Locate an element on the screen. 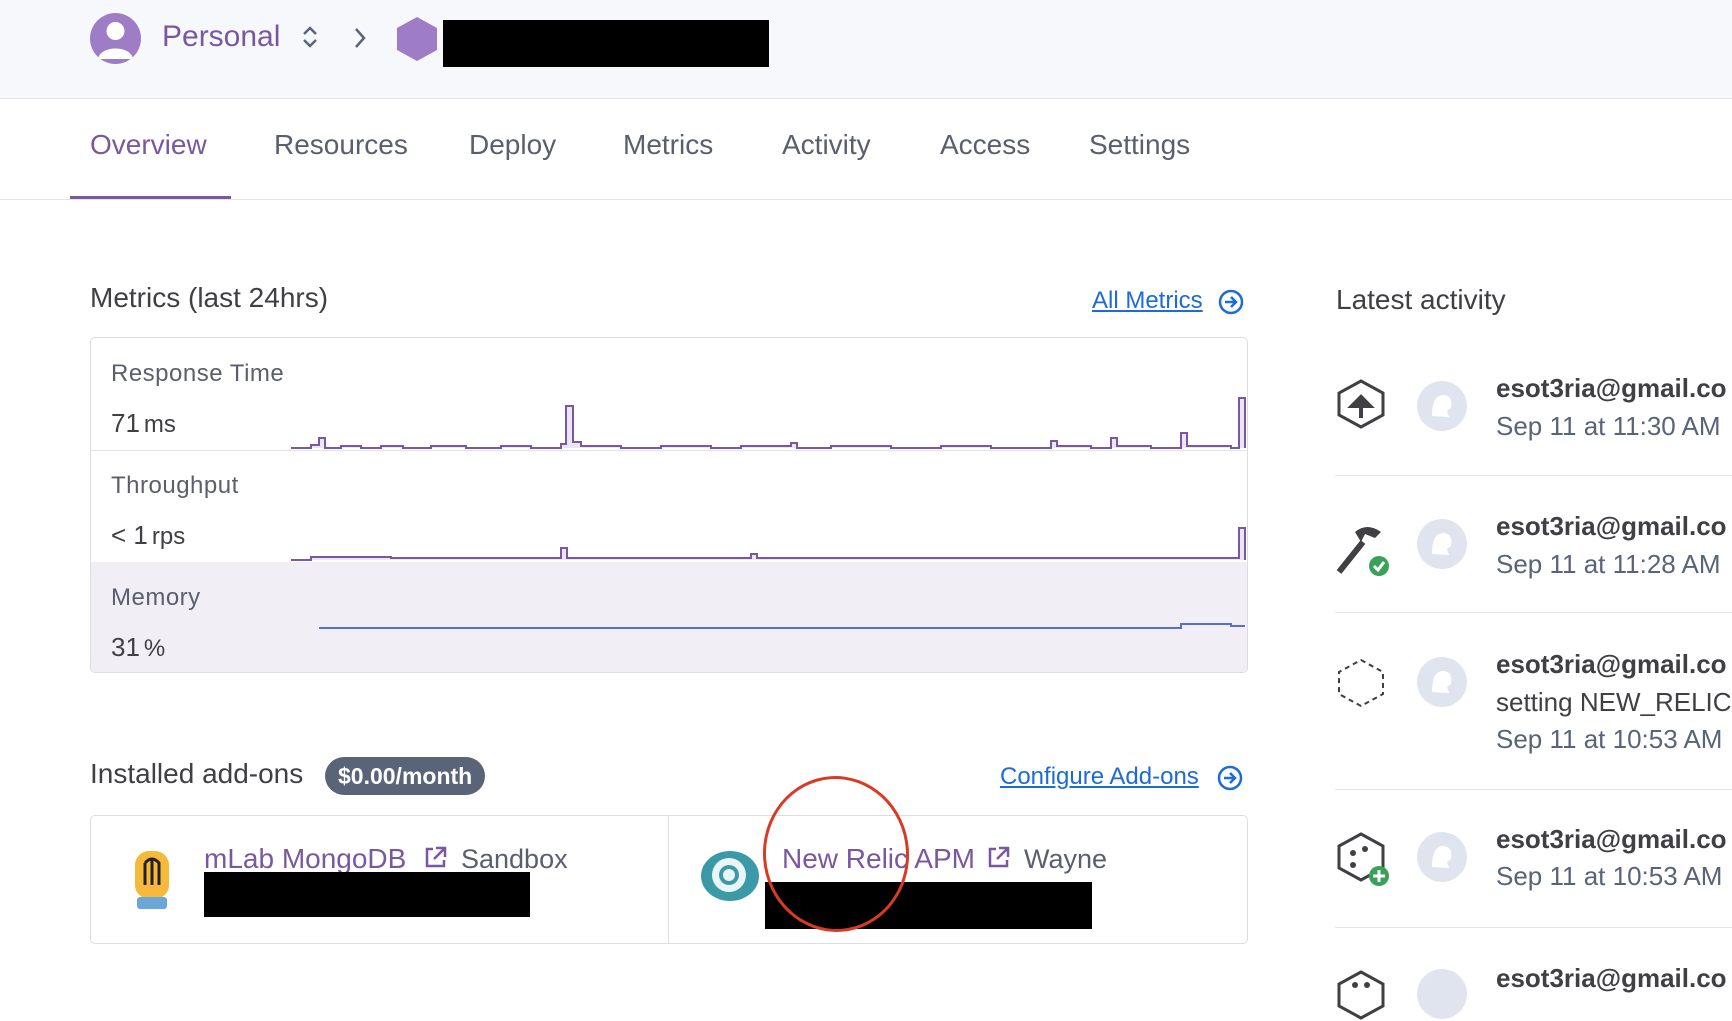 The height and width of the screenshot is (1021, 1732). activity-title: Latest activity is located at coordinates (1421, 299).